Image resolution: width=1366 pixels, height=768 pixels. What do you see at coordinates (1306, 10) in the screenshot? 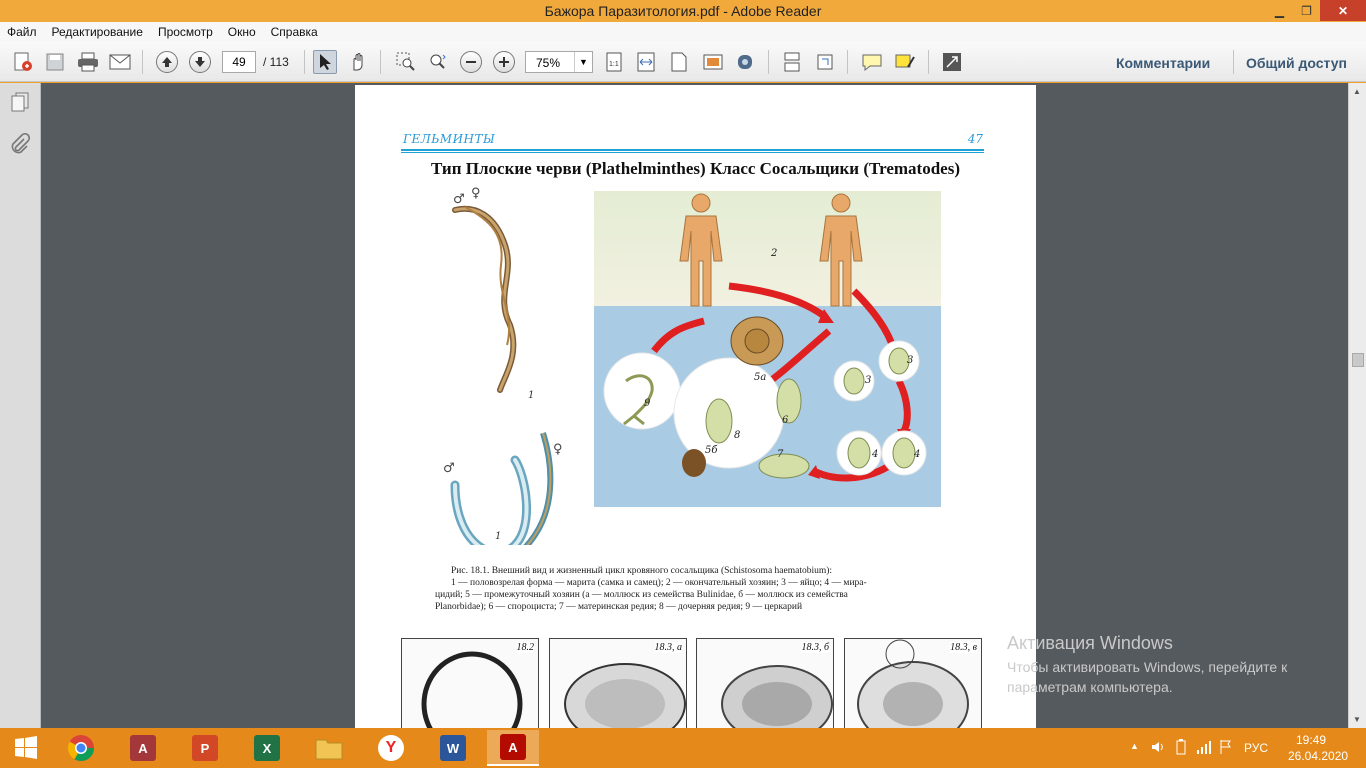
I see `maximize-button: ❐` at bounding box center [1306, 10].